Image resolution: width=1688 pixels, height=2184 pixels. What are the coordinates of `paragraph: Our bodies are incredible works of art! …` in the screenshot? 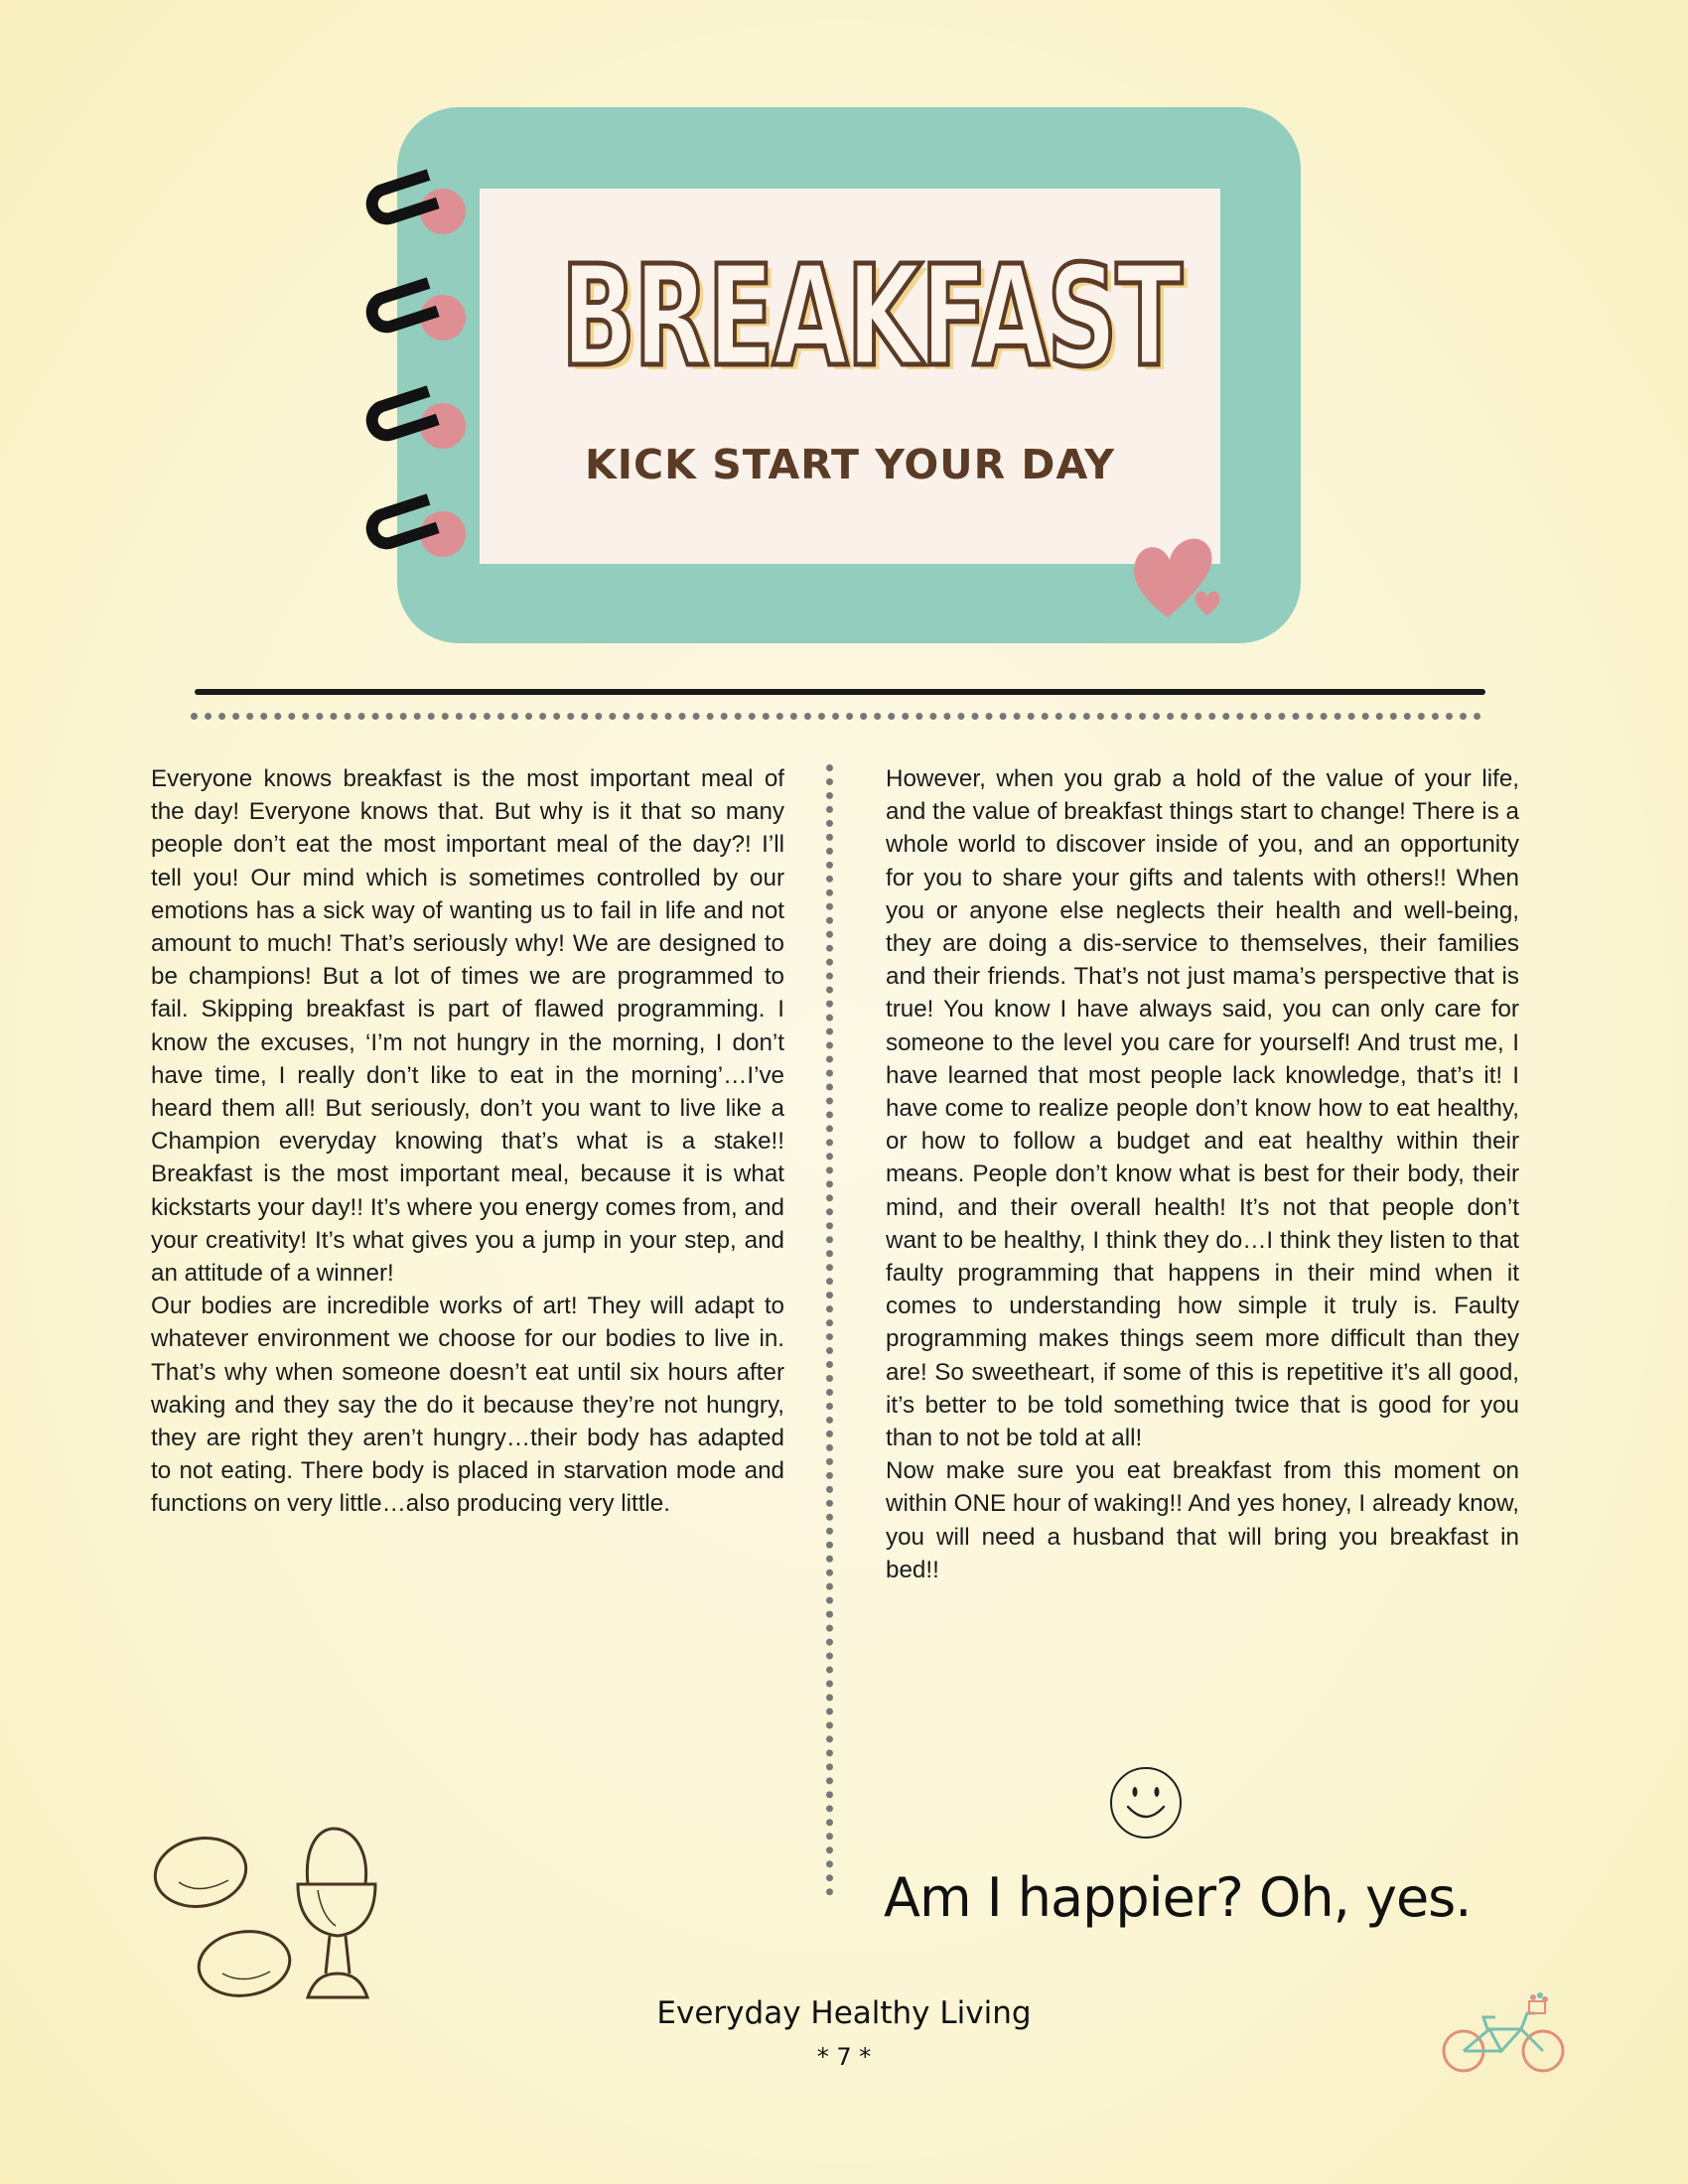 It's located at (467, 1405).